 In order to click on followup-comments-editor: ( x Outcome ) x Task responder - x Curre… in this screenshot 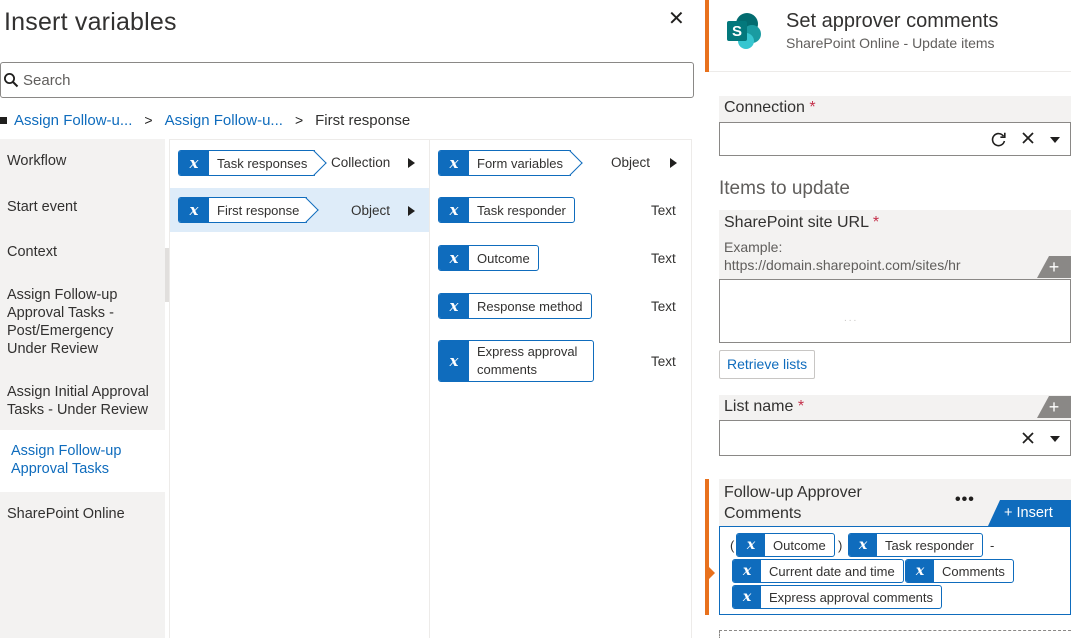, I will do `click(895, 570)`.